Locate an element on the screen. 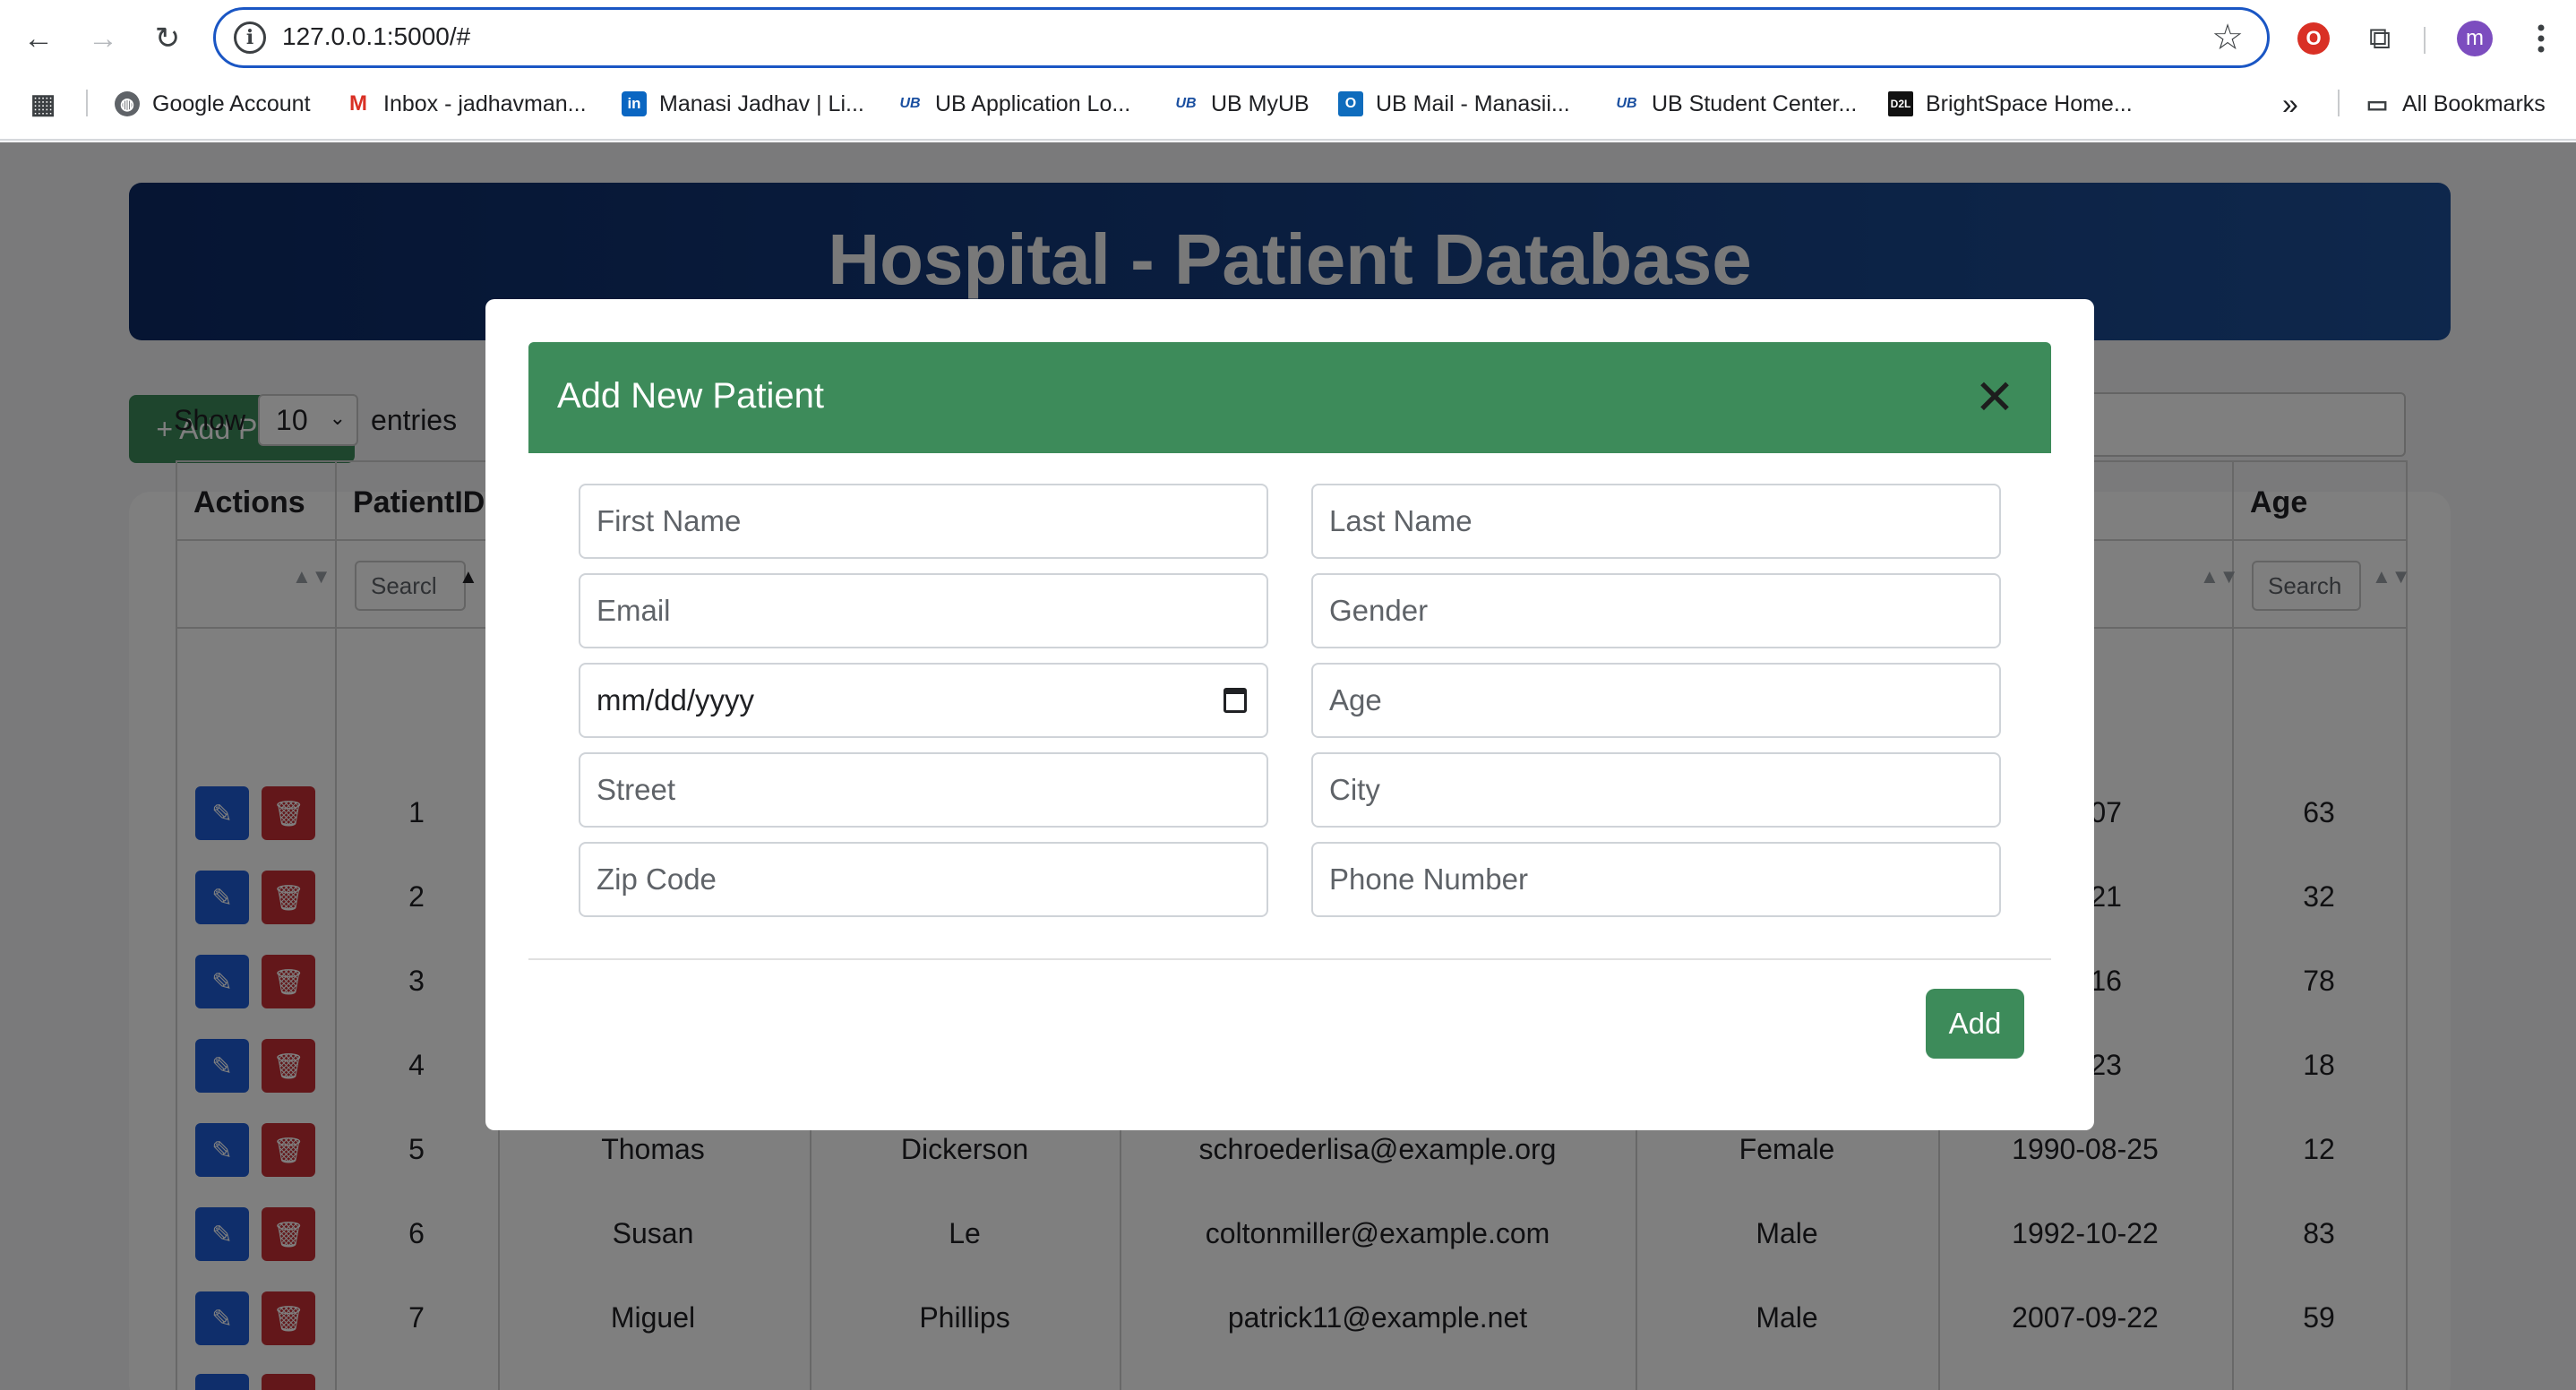 Image resolution: width=2576 pixels, height=1390 pixels. bookmark-ub-myub: UB UB MyUB is located at coordinates (1241, 104).